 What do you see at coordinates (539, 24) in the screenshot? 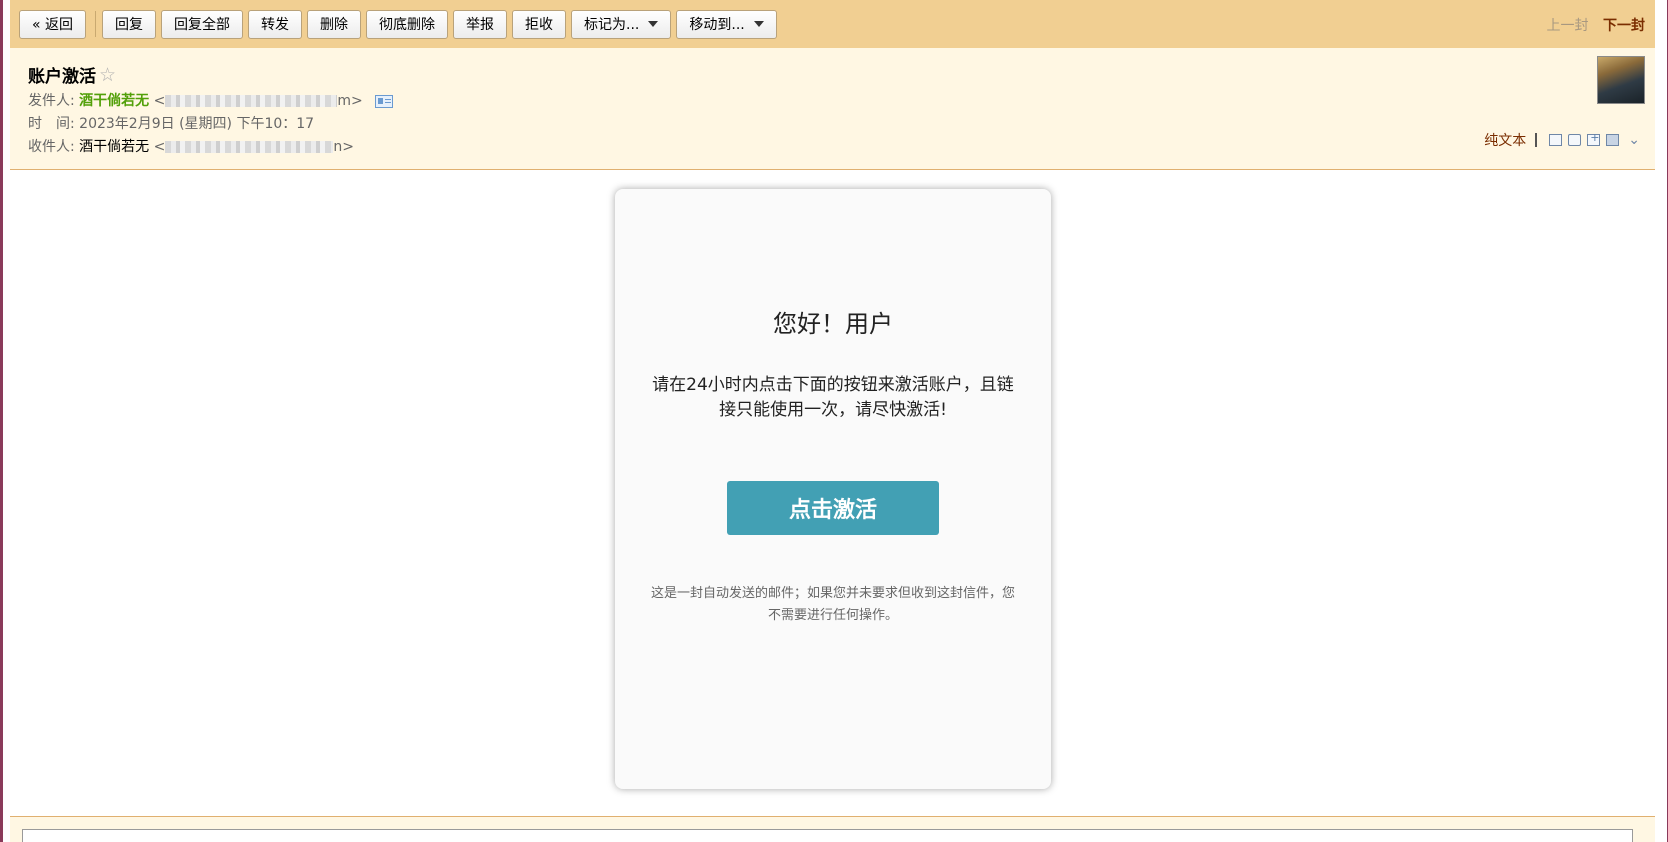
I see `reject-button: 拒收` at bounding box center [539, 24].